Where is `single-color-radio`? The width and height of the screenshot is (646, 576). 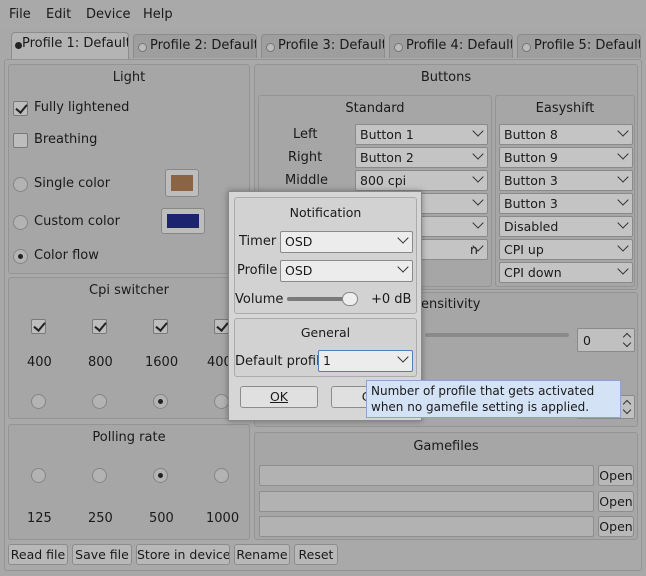
single-color-radio is located at coordinates (20, 184).